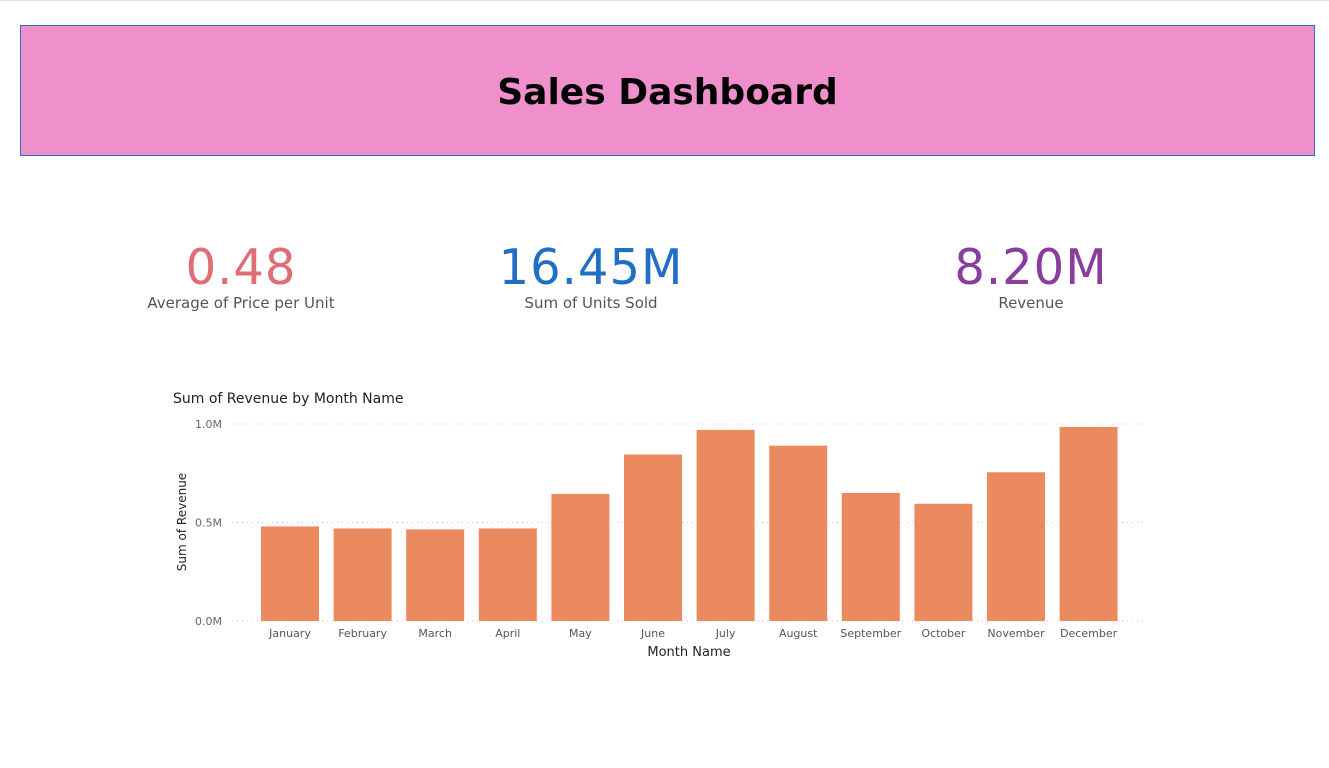 The height and width of the screenshot is (768, 1329). I want to click on x-tick-label: April, so click(507, 633).